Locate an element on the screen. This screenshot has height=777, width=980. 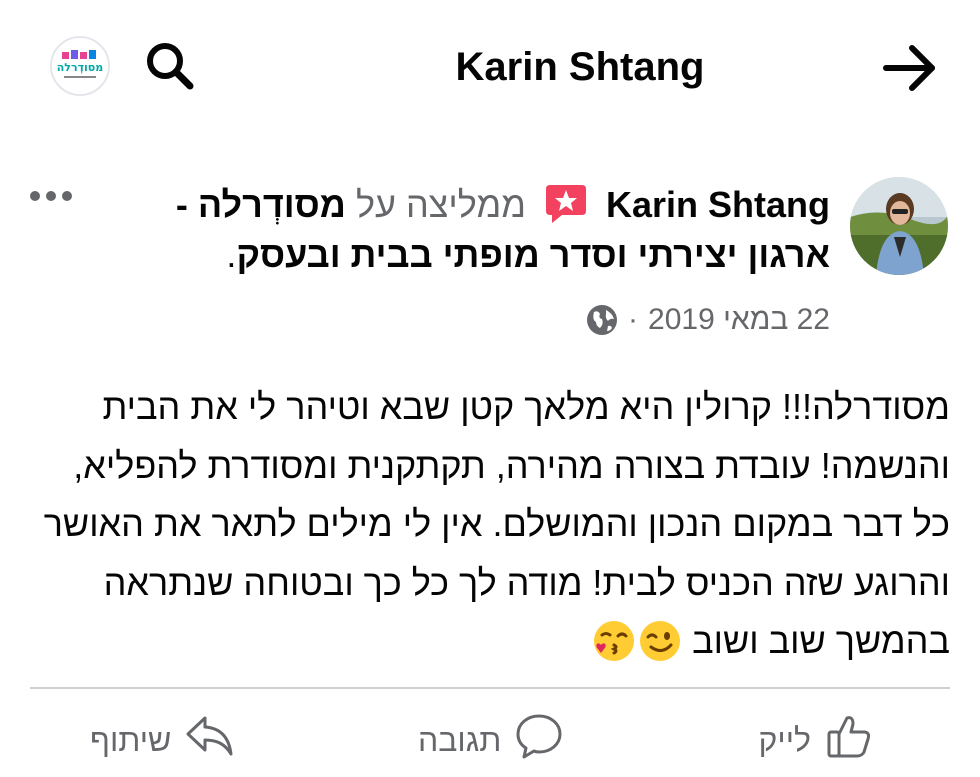
avatar is located at coordinates (899, 226).